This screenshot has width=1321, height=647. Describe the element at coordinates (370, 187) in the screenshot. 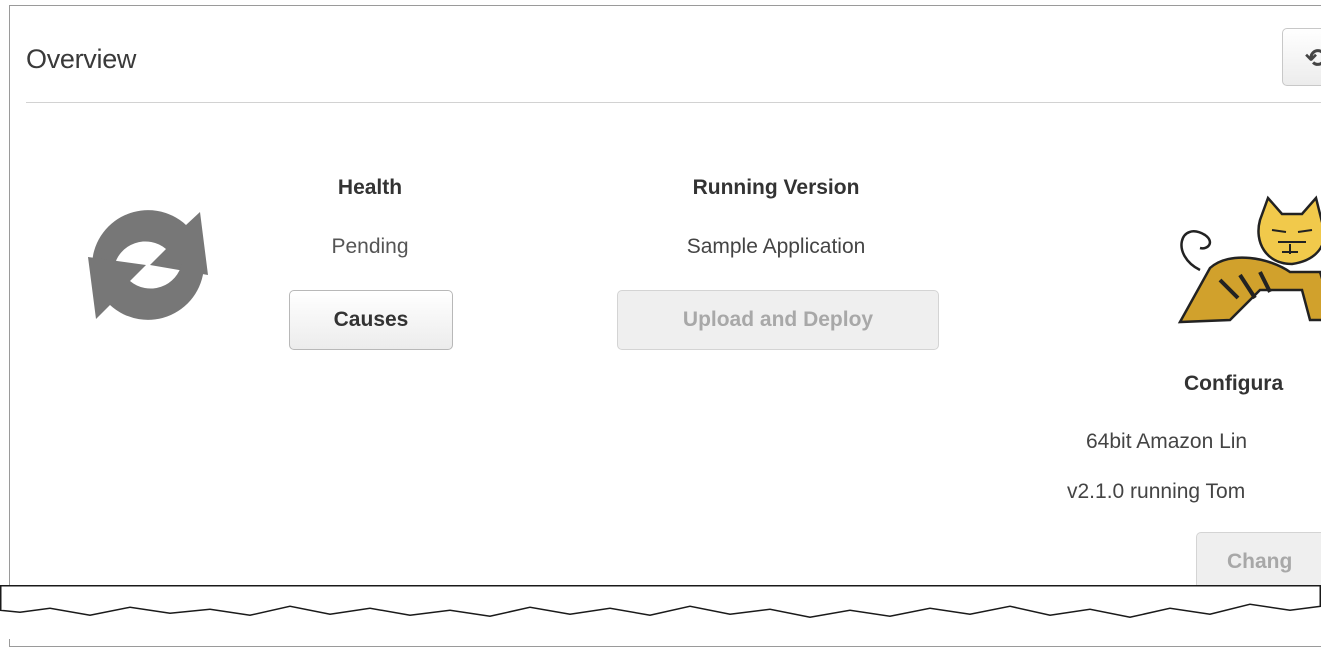

I see `health-label: Health` at that location.